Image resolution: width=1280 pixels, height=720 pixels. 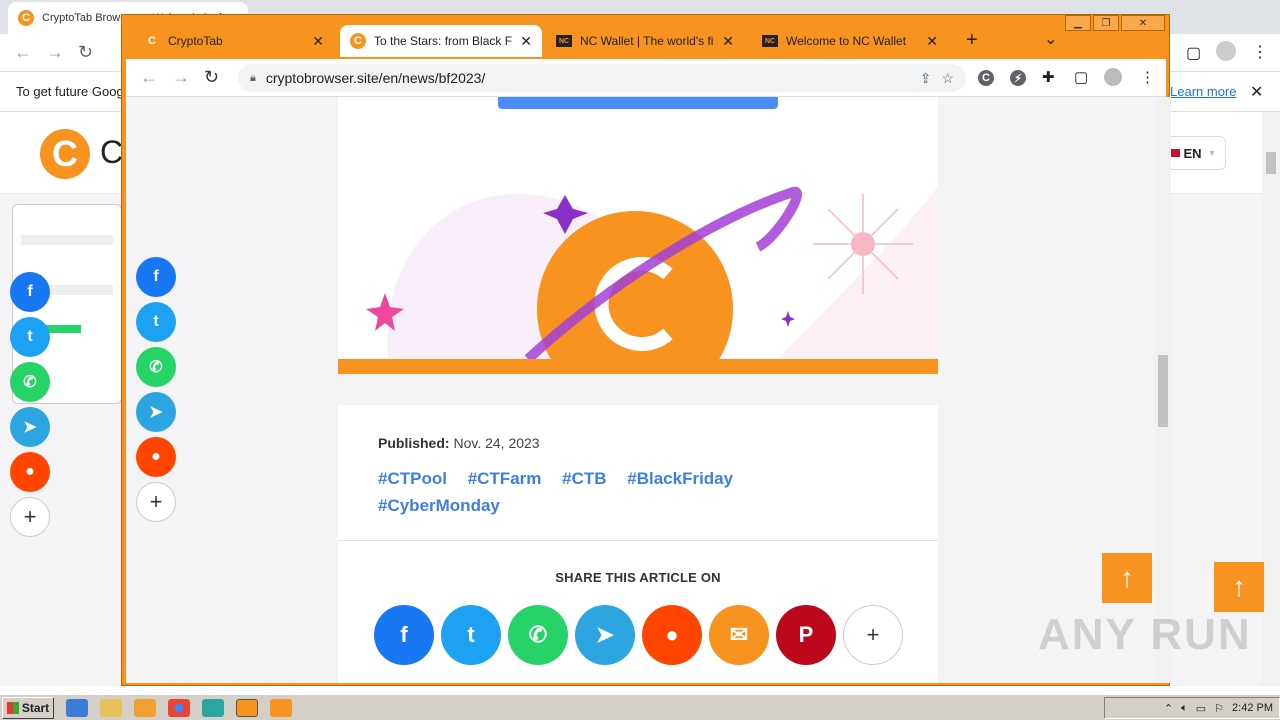 What do you see at coordinates (253, 78) in the screenshot?
I see `lock-icon: 🔒︎` at bounding box center [253, 78].